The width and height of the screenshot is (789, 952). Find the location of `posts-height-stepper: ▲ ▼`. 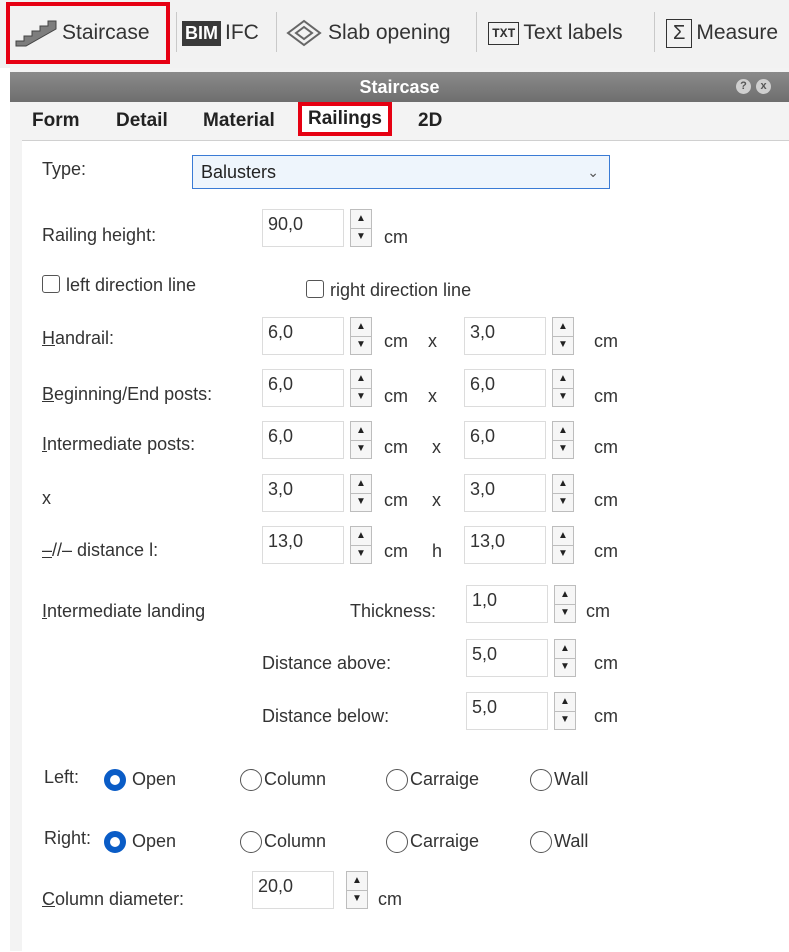

posts-height-stepper: ▲ ▼ is located at coordinates (563, 388).